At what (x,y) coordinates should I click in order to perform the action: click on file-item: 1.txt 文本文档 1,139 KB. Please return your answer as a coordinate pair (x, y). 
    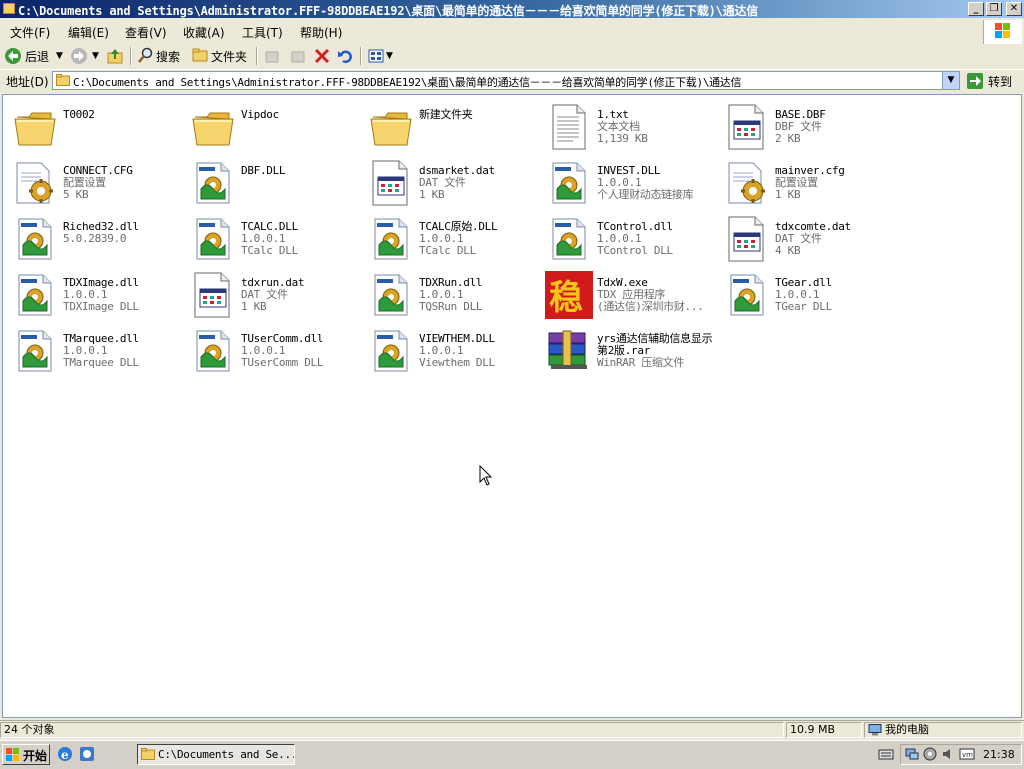
    Looking at the image, I should click on (629, 127).